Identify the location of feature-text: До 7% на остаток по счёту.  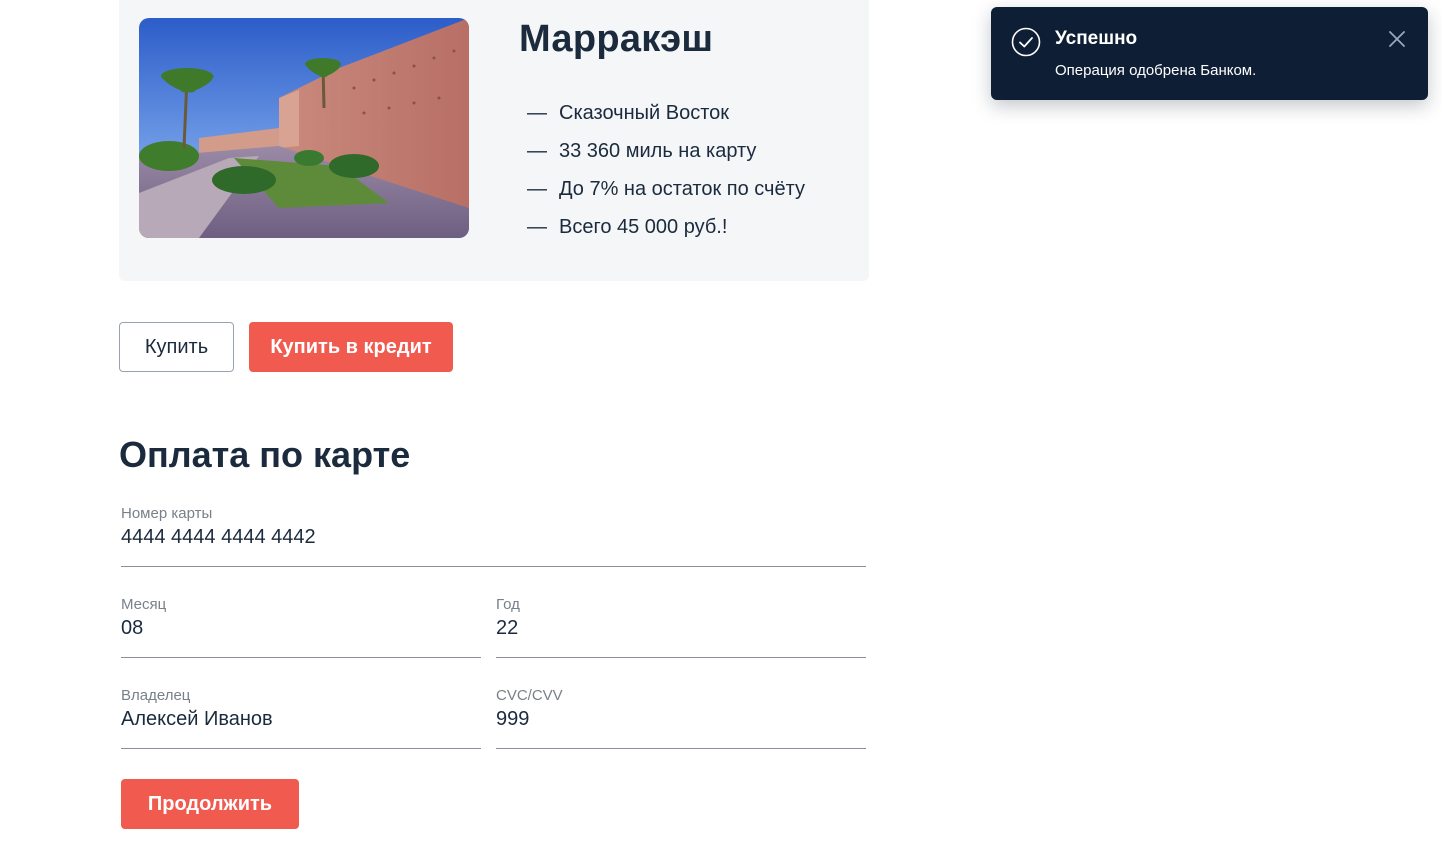
(682, 189).